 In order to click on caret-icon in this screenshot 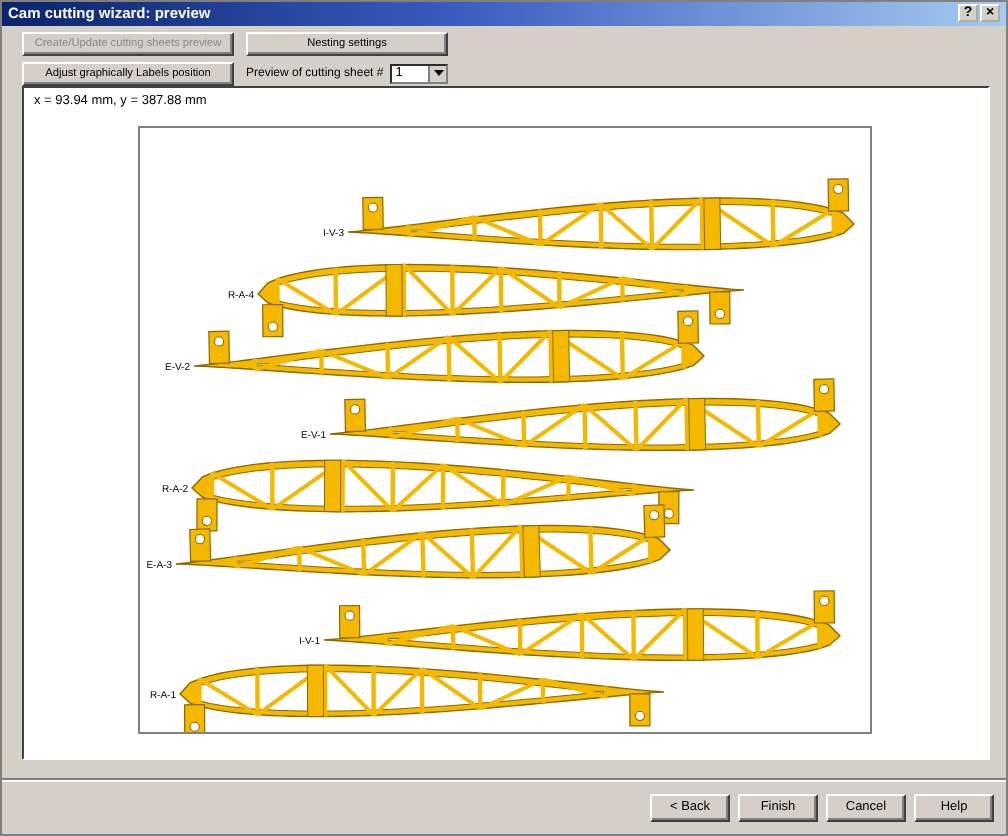, I will do `click(438, 73)`.